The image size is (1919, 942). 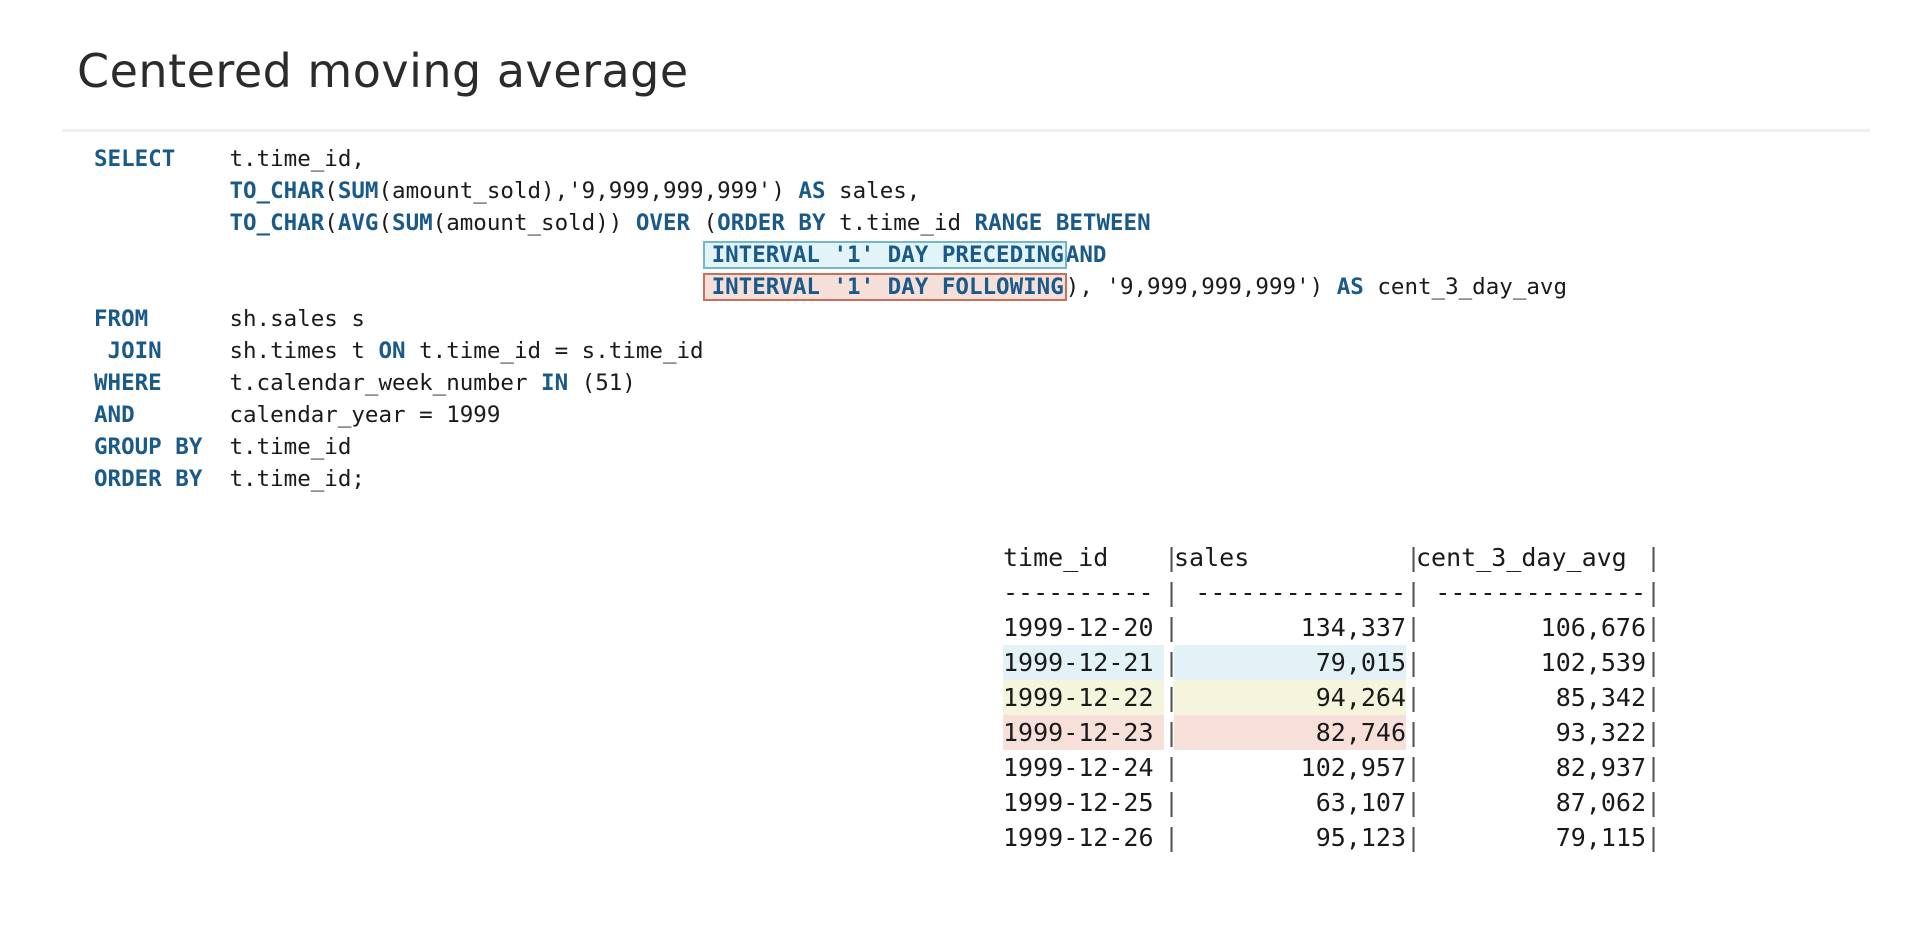 What do you see at coordinates (365, 415) in the screenshot?
I see `sql-and-condition: calendar_year = 1999` at bounding box center [365, 415].